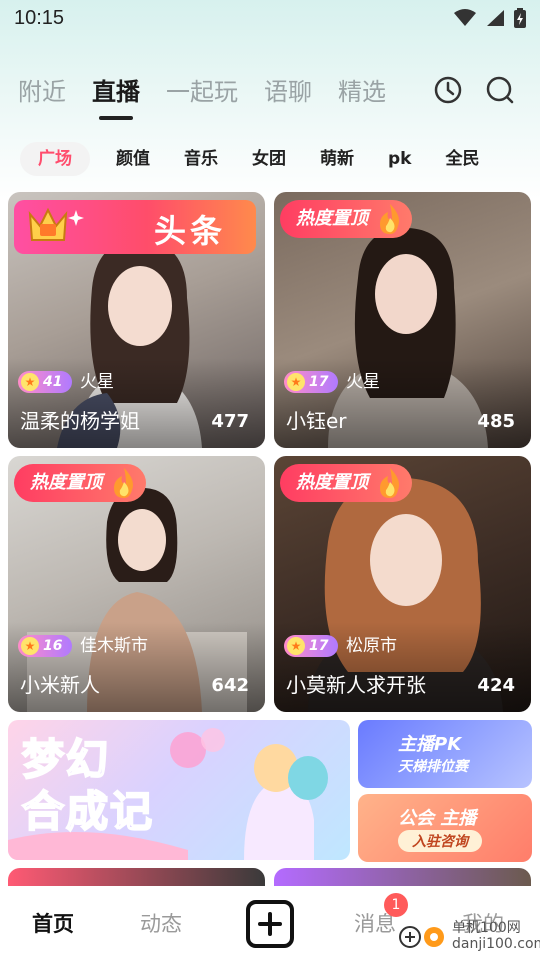 This screenshot has width=540, height=960. I want to click on streamer-name: 小米新人, so click(60, 685).